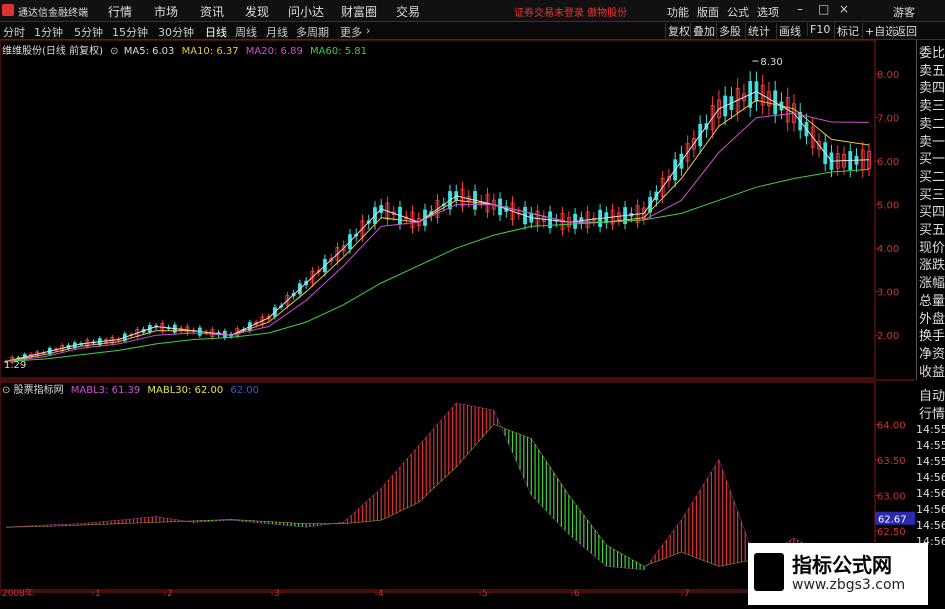  I want to click on menu-item-hq: 行情, so click(120, 11).